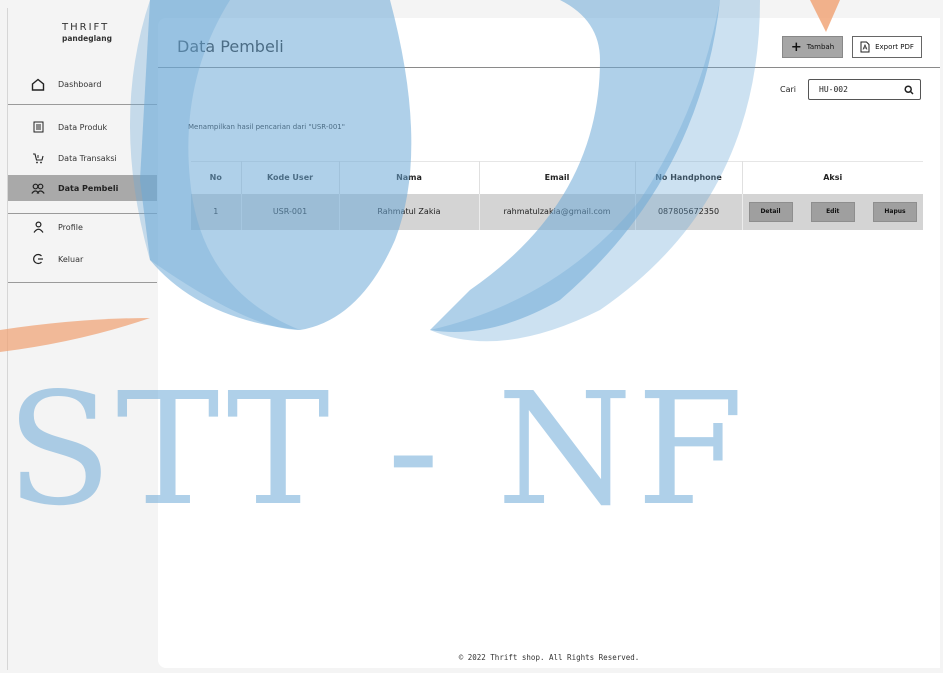 The height and width of the screenshot is (673, 943). I want to click on box-icon, so click(38, 127).